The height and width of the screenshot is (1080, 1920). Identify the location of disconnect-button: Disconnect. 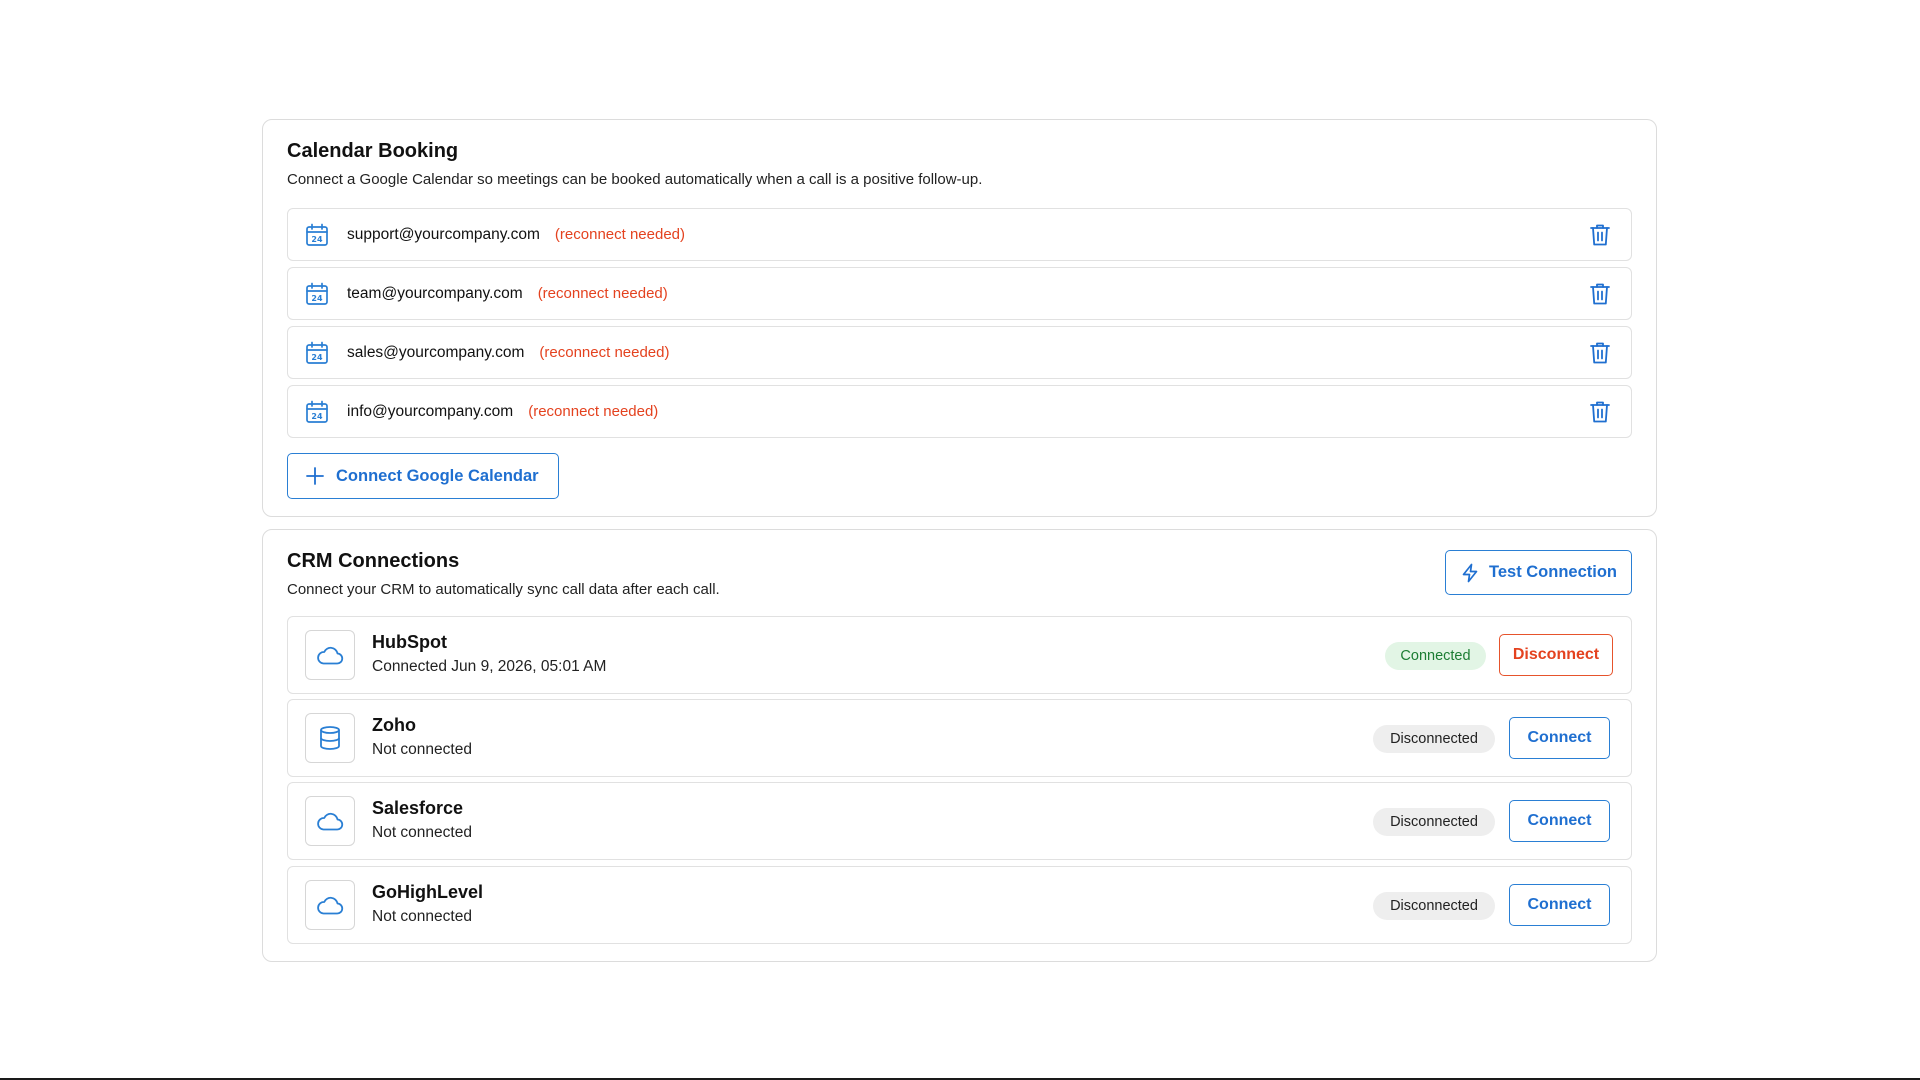
(1556, 655).